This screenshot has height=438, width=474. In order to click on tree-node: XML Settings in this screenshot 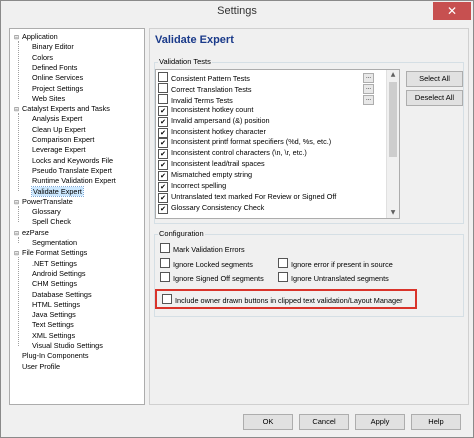, I will do `click(53, 336)`.